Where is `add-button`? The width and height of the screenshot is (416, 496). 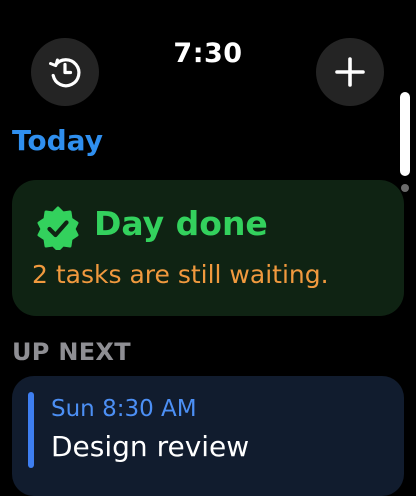
add-button is located at coordinates (350, 72).